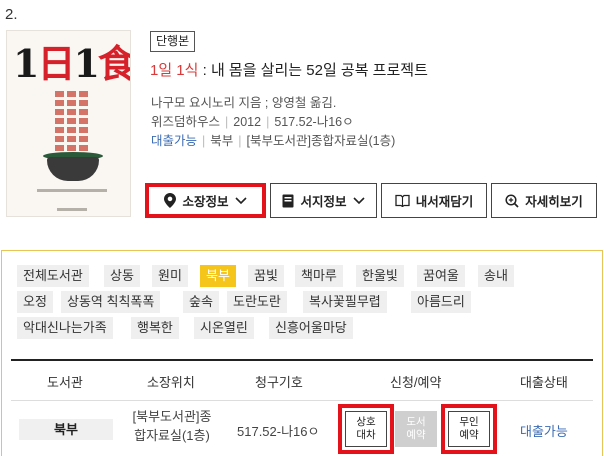 Image resolution: width=604 pixels, height=456 pixels. I want to click on library-tag: 도란도란, so click(257, 302).